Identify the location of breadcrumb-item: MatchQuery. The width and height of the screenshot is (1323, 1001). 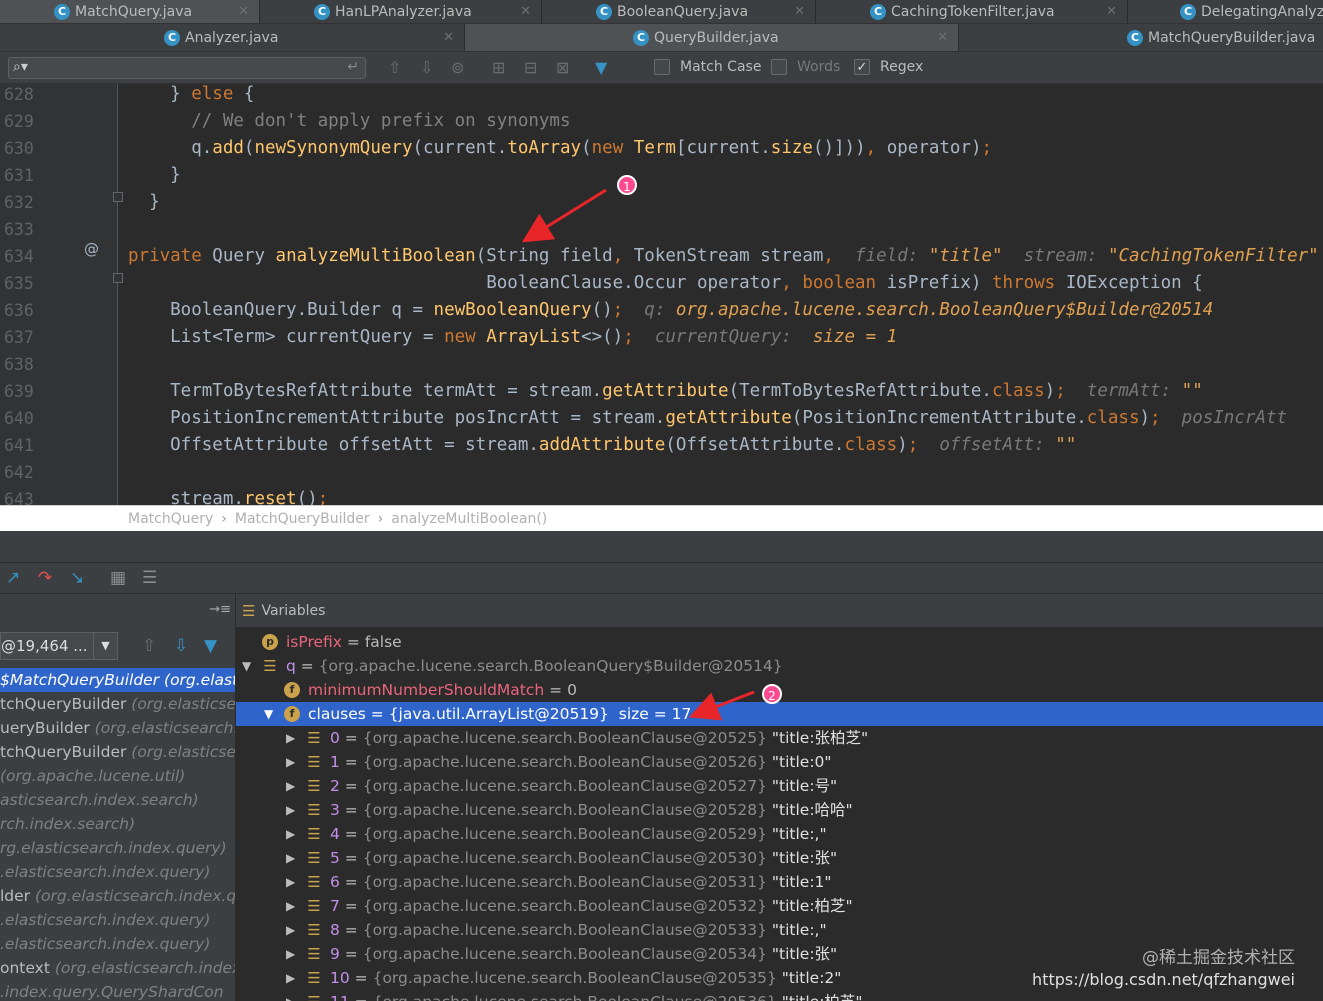
(170, 519).